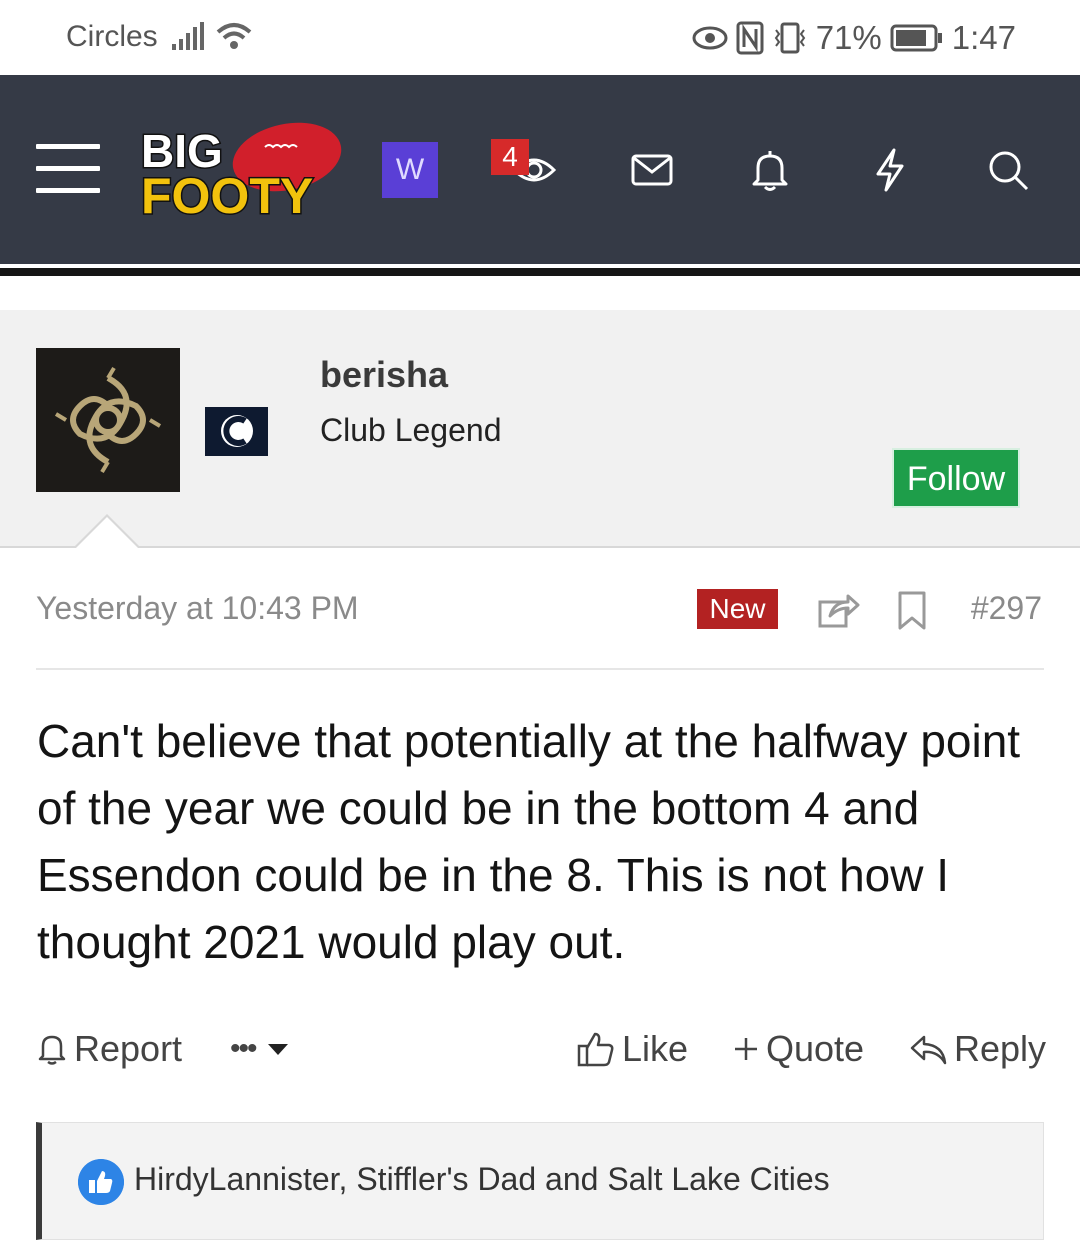 The width and height of the screenshot is (1080, 1259). Describe the element at coordinates (108, 420) in the screenshot. I see `user-avatar` at that location.